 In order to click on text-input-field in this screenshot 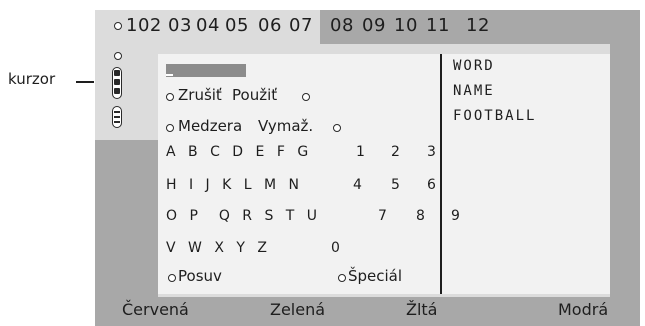, I will do `click(206, 70)`.